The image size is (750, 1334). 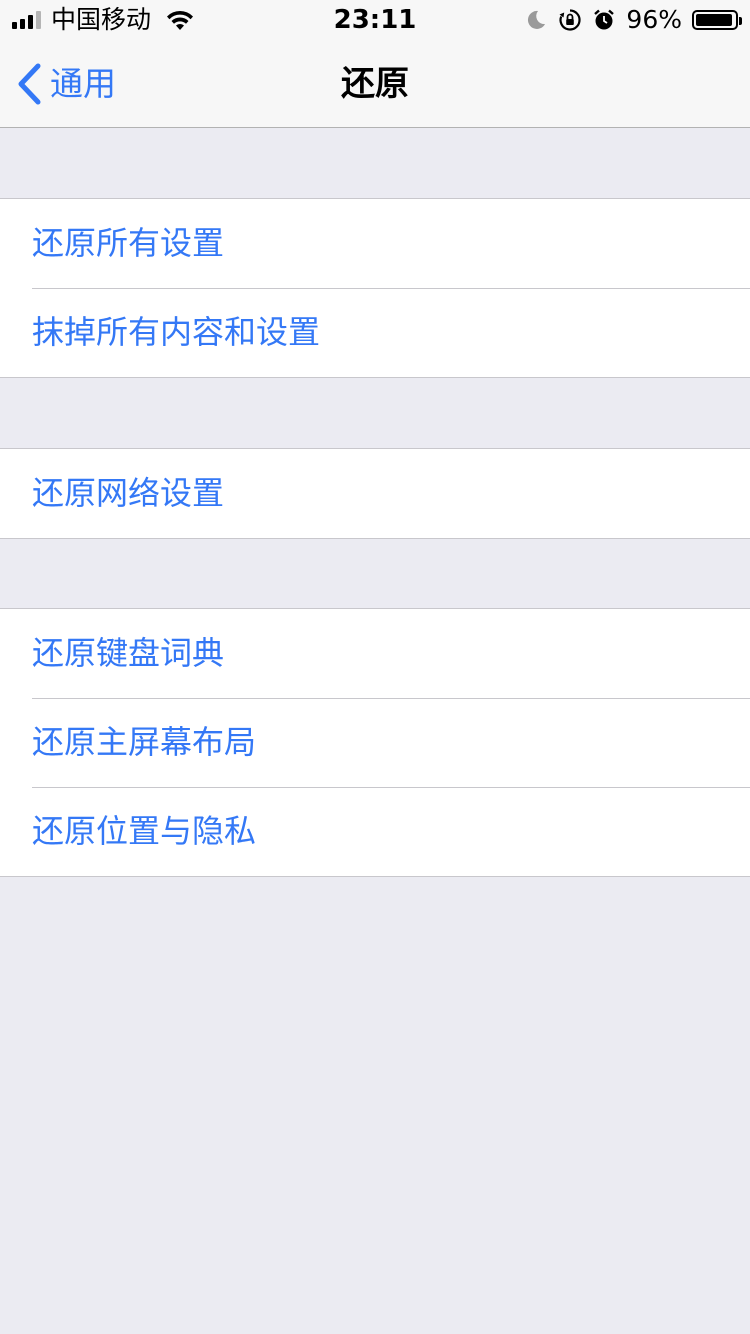 I want to click on status-bar: 中国移动 23:11 96%, so click(x=375, y=20).